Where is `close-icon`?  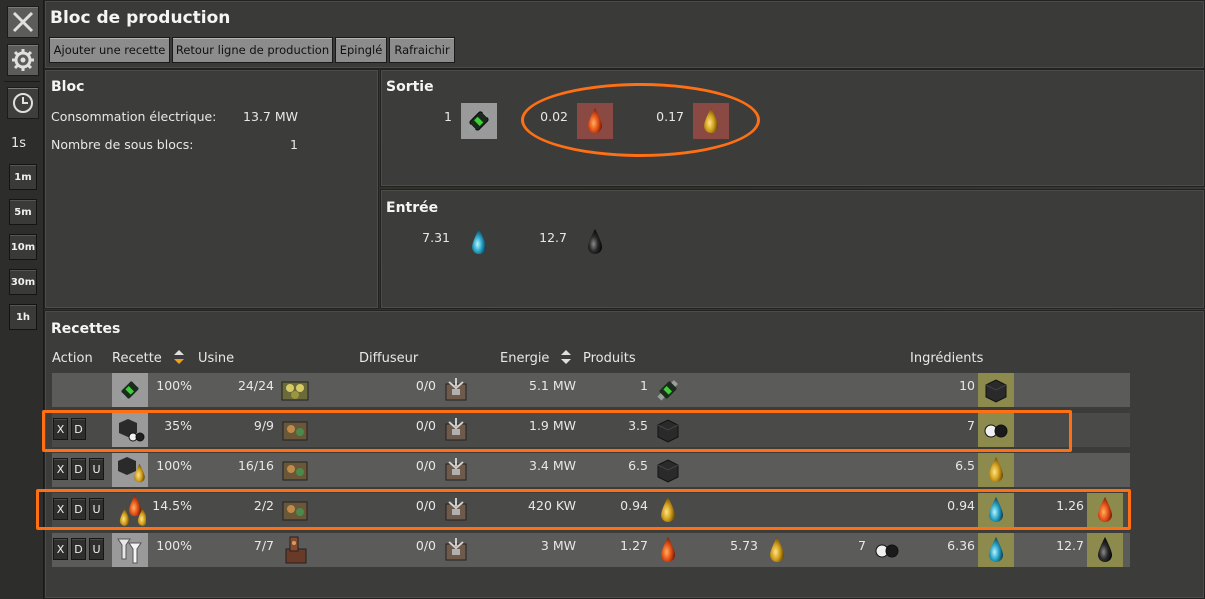
close-icon is located at coordinates (23, 22).